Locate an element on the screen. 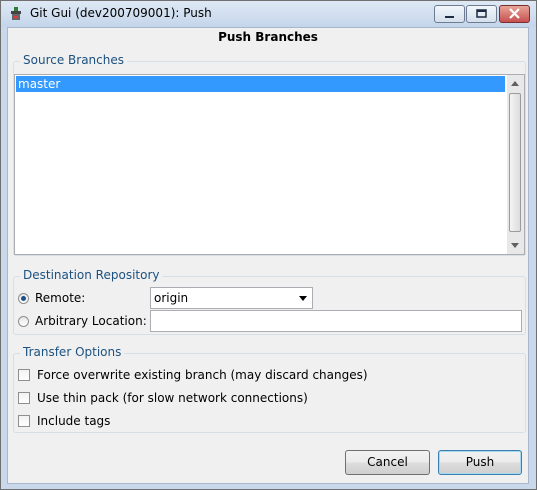 This screenshot has width=537, height=490. arbitrary-location-radio is located at coordinates (23, 321).